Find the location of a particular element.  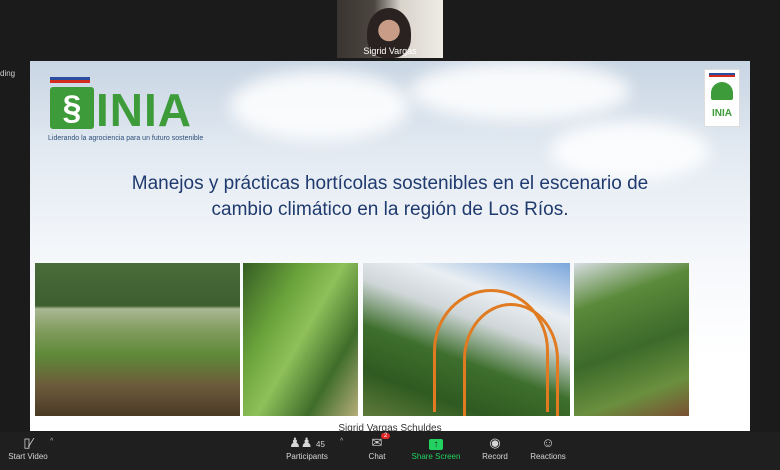

participants-count: 45 is located at coordinates (320, 444).